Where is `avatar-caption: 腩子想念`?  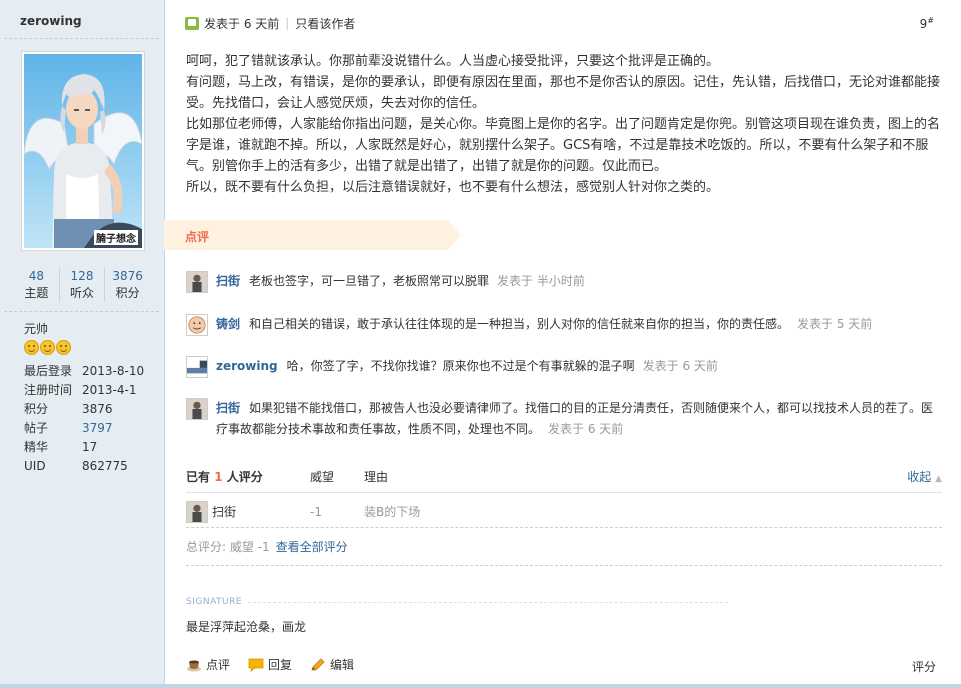 avatar-caption: 腩子想念 is located at coordinates (116, 237).